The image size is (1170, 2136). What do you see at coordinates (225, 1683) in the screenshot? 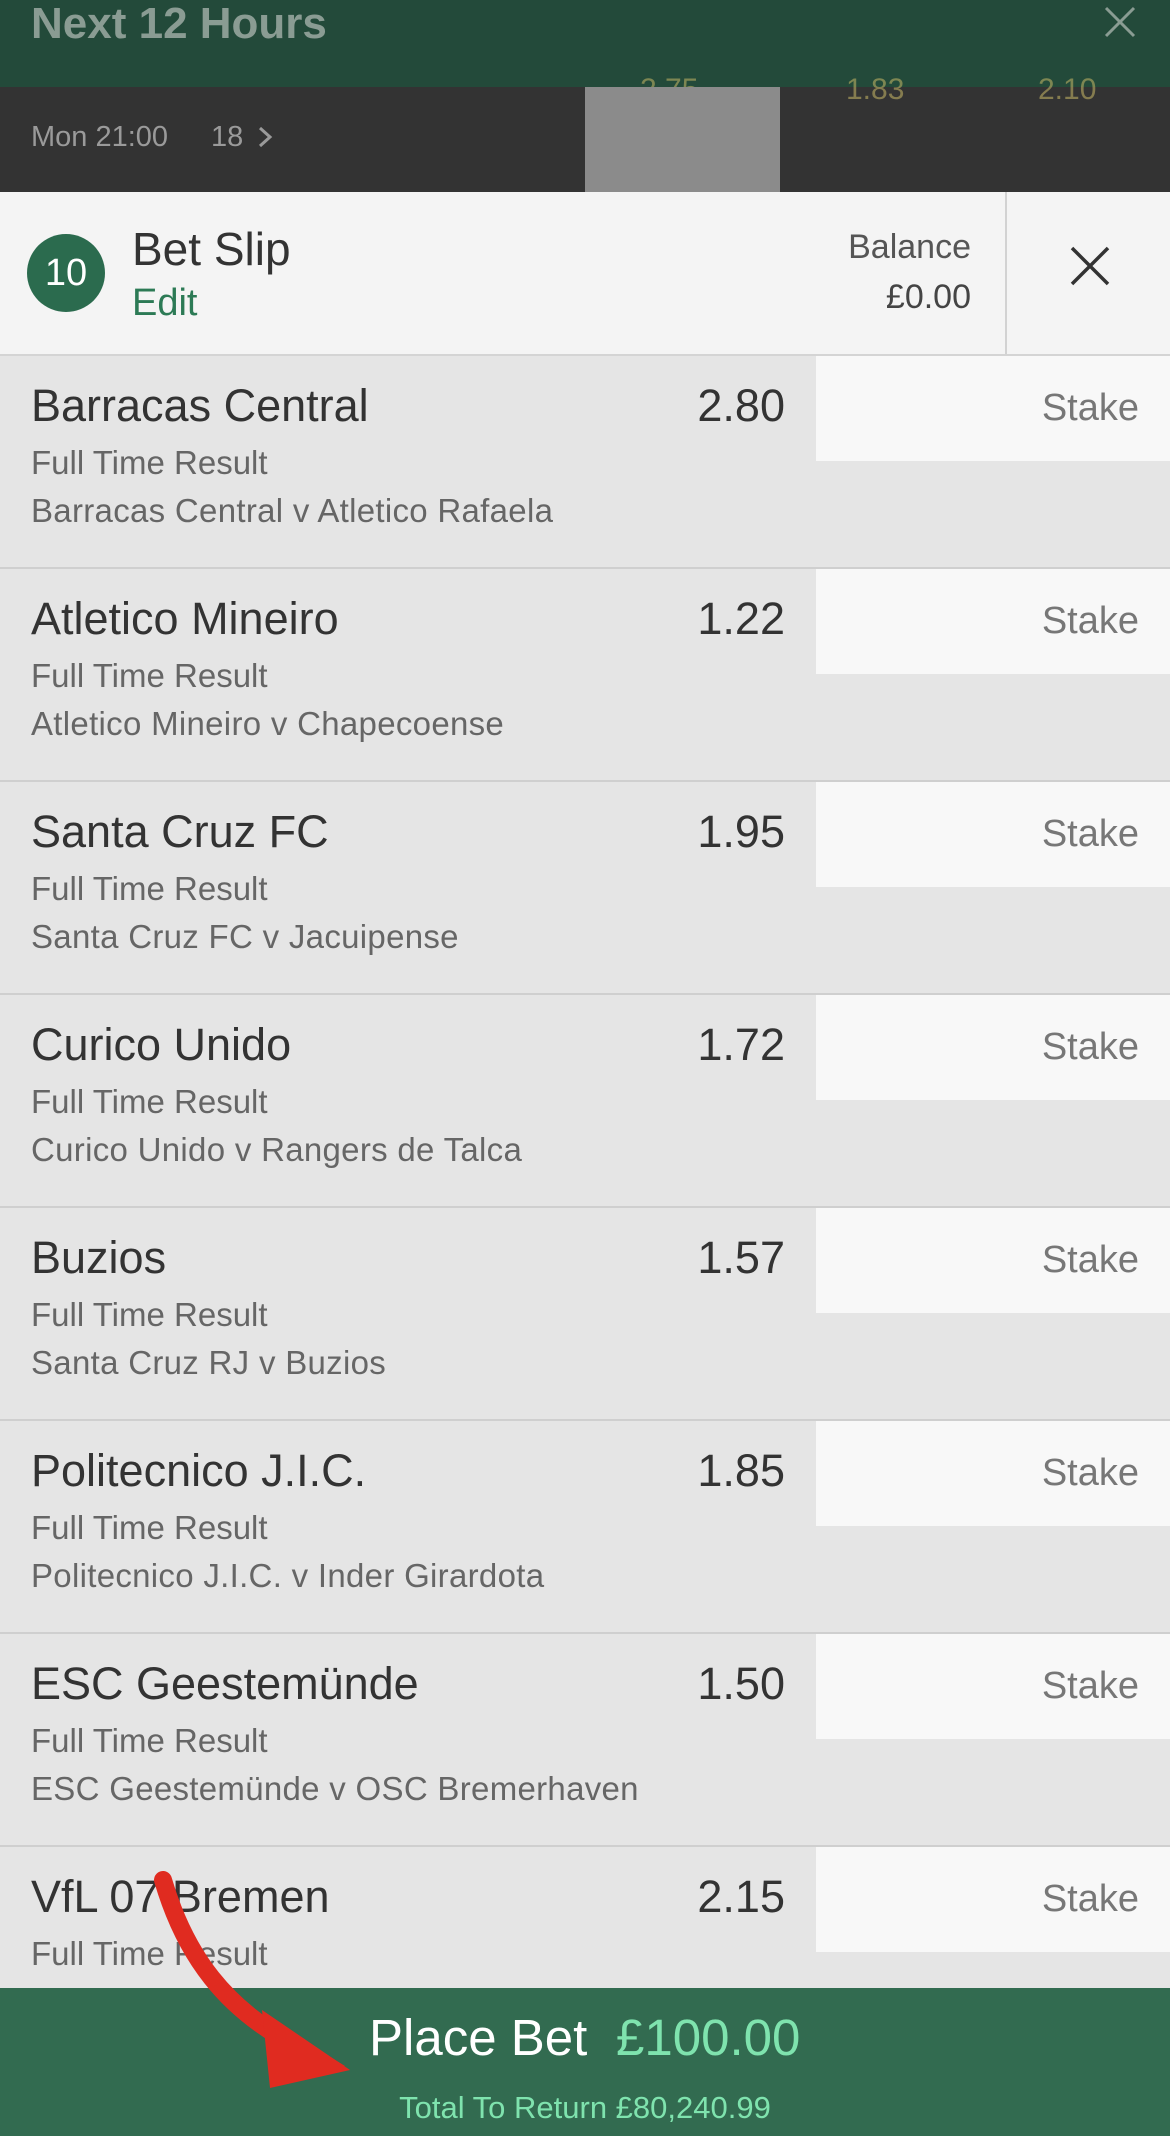
I see `bet-selection: ESC Geestemünde` at bounding box center [225, 1683].